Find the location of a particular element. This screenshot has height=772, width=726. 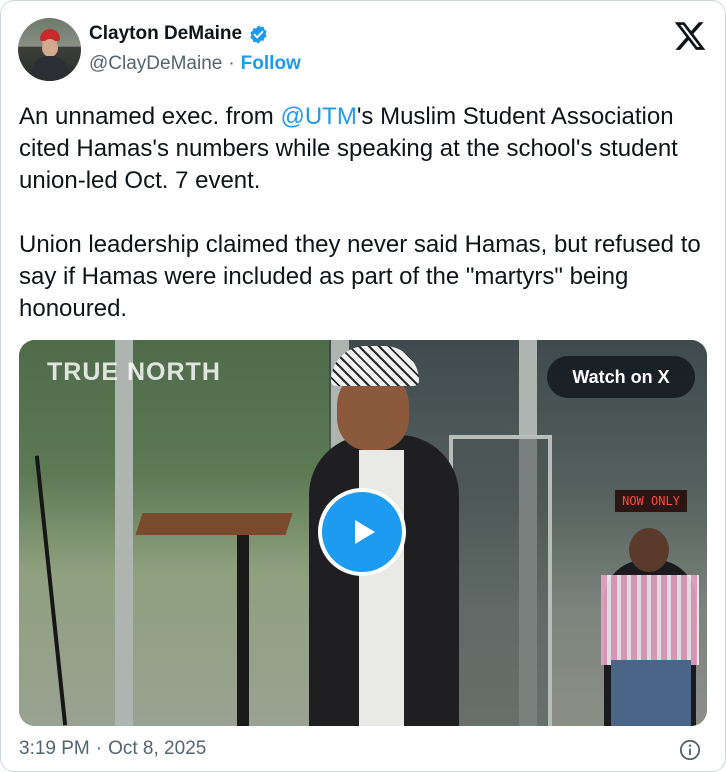

store-sign: NOW ONLY is located at coordinates (651, 501).